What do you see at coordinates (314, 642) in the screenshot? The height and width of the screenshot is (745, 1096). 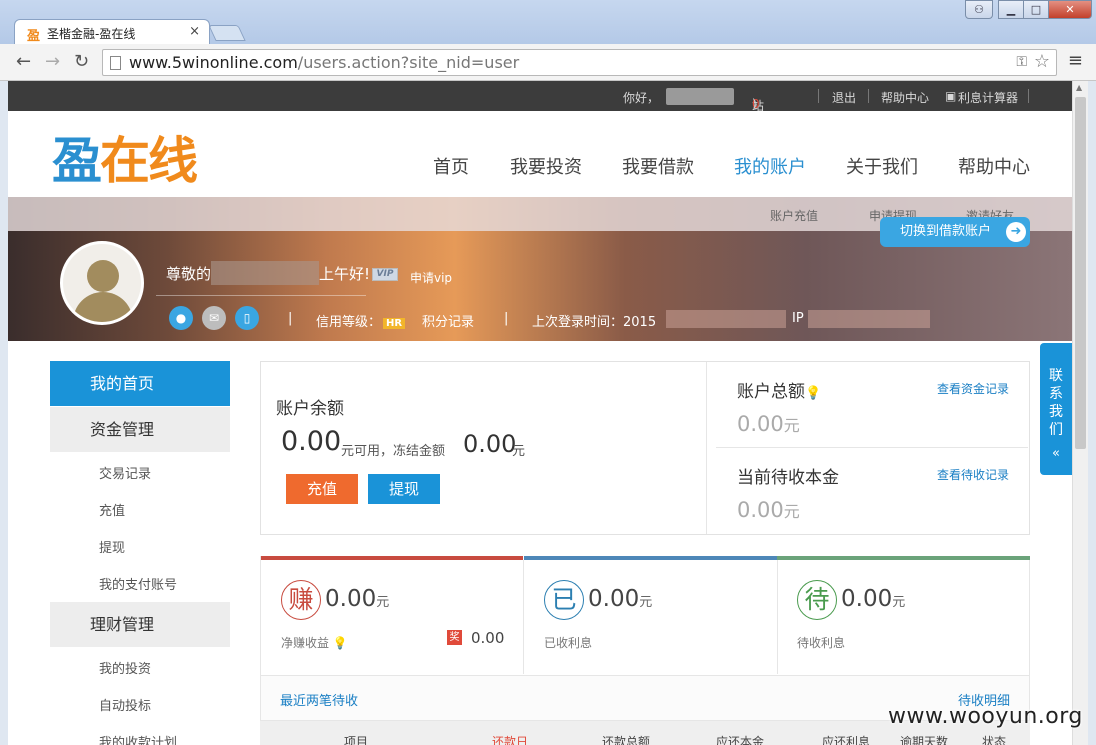 I see `stat-label: 净赚收益 💡` at bounding box center [314, 642].